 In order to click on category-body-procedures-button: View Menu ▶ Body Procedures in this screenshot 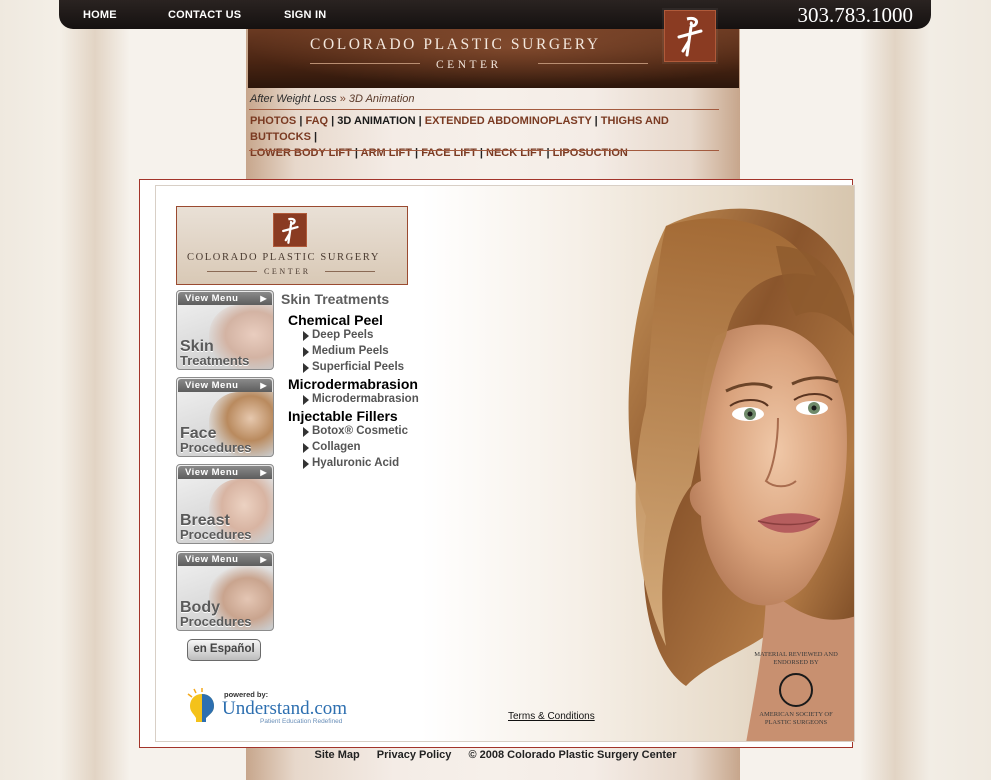, I will do `click(225, 591)`.